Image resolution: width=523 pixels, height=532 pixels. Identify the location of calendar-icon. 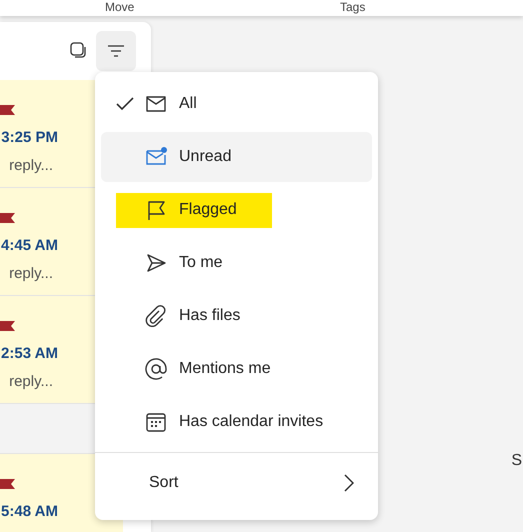
(156, 422).